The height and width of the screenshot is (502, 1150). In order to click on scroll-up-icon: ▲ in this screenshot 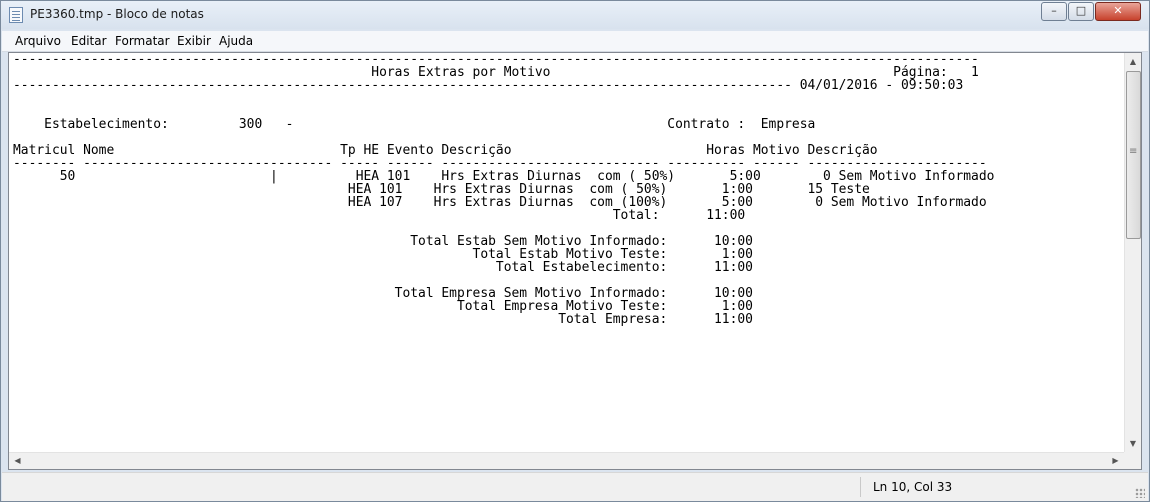, I will do `click(1133, 61)`.